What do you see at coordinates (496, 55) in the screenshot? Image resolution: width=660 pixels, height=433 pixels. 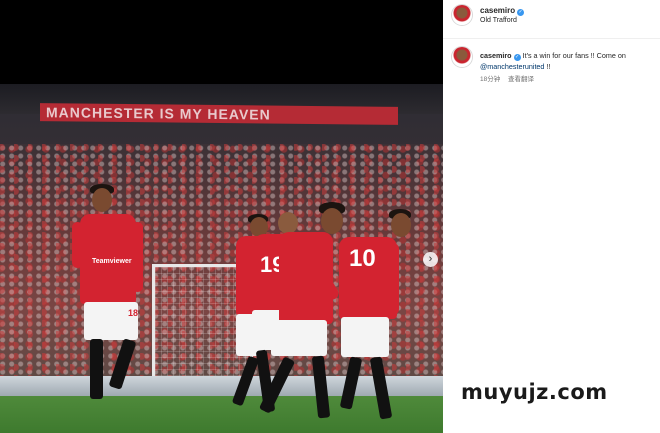 I see `caption-username: casemiro` at bounding box center [496, 55].